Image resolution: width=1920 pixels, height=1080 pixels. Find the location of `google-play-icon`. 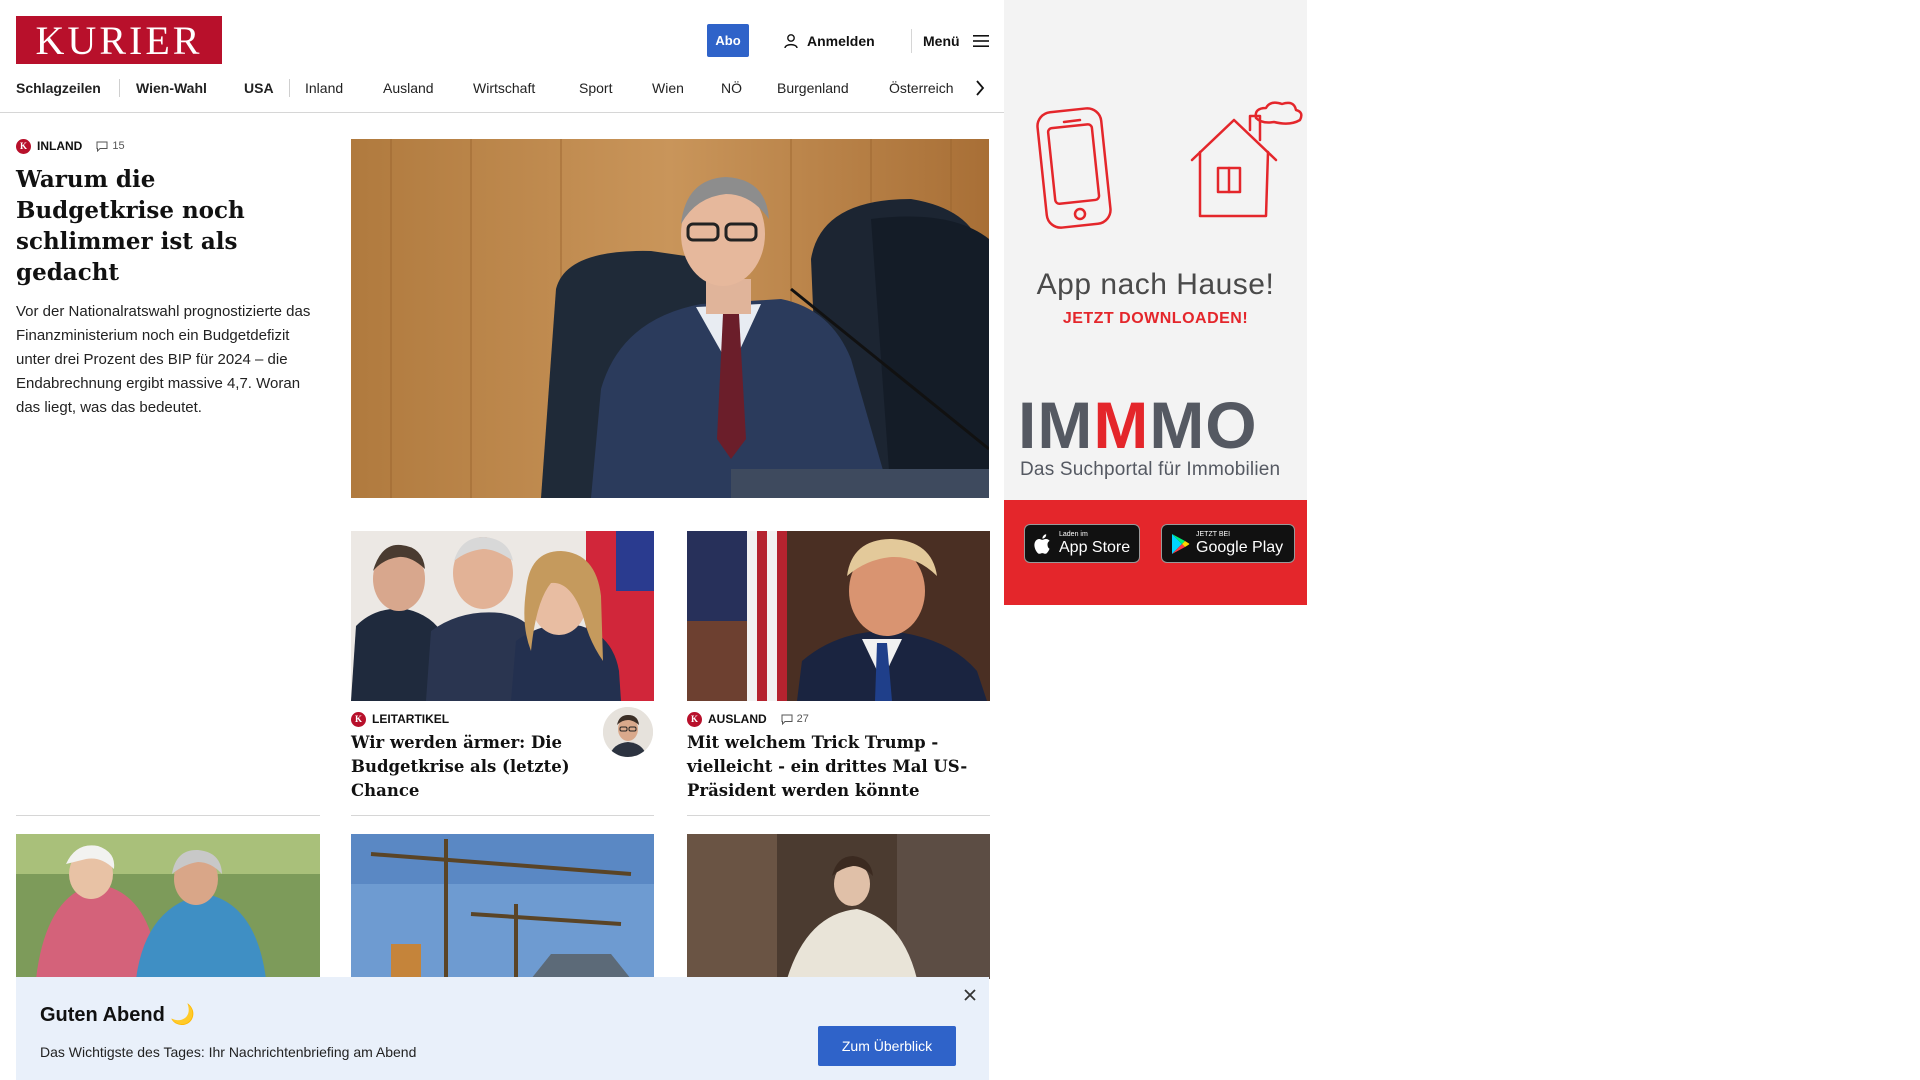

google-play-icon is located at coordinates (1181, 543).